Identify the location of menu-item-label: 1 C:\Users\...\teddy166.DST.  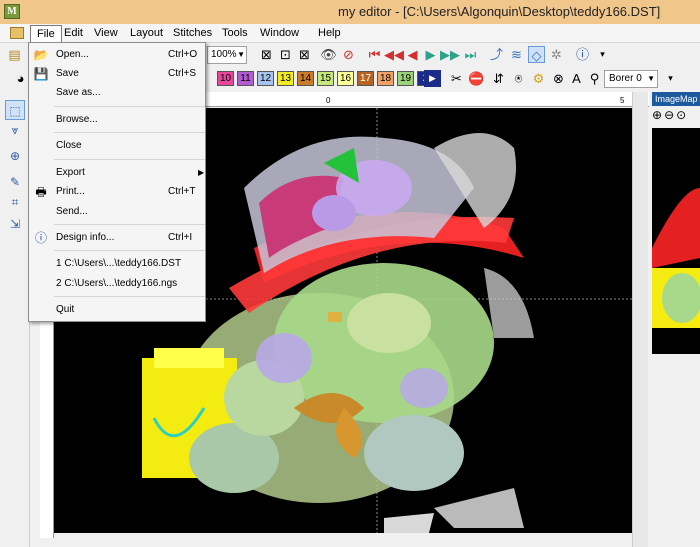
(119, 263).